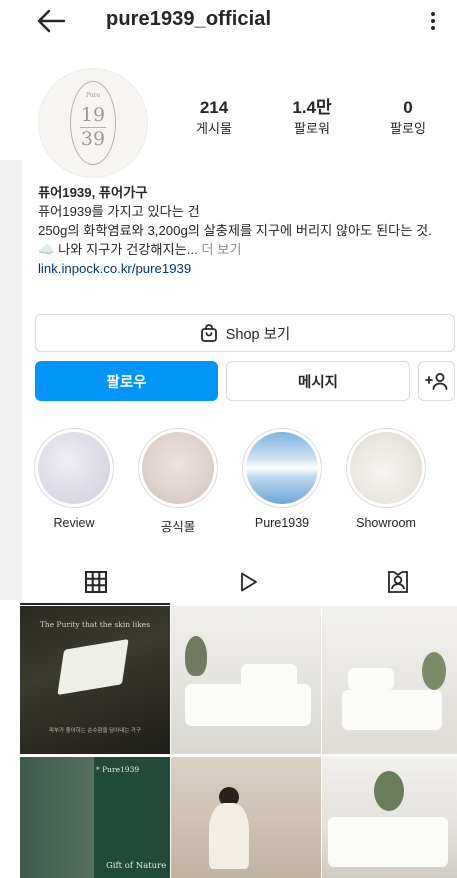 The image size is (457, 878). What do you see at coordinates (93, 115) in the screenshot?
I see `logo-year-top: 19` at bounding box center [93, 115].